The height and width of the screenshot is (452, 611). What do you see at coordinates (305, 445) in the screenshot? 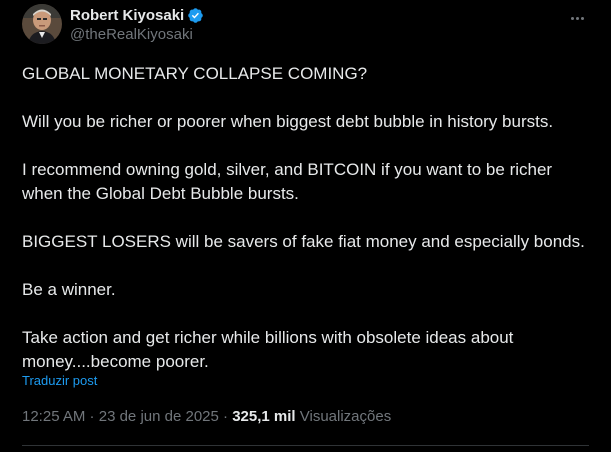
I see `divider` at bounding box center [305, 445].